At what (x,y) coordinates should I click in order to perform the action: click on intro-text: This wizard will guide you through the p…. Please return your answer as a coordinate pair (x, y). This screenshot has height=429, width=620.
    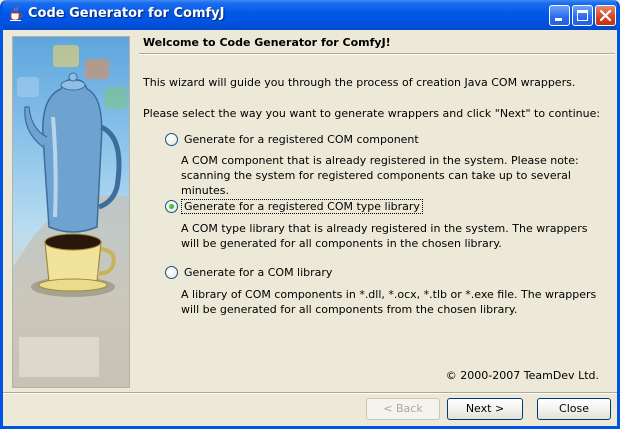
    Looking at the image, I should click on (359, 82).